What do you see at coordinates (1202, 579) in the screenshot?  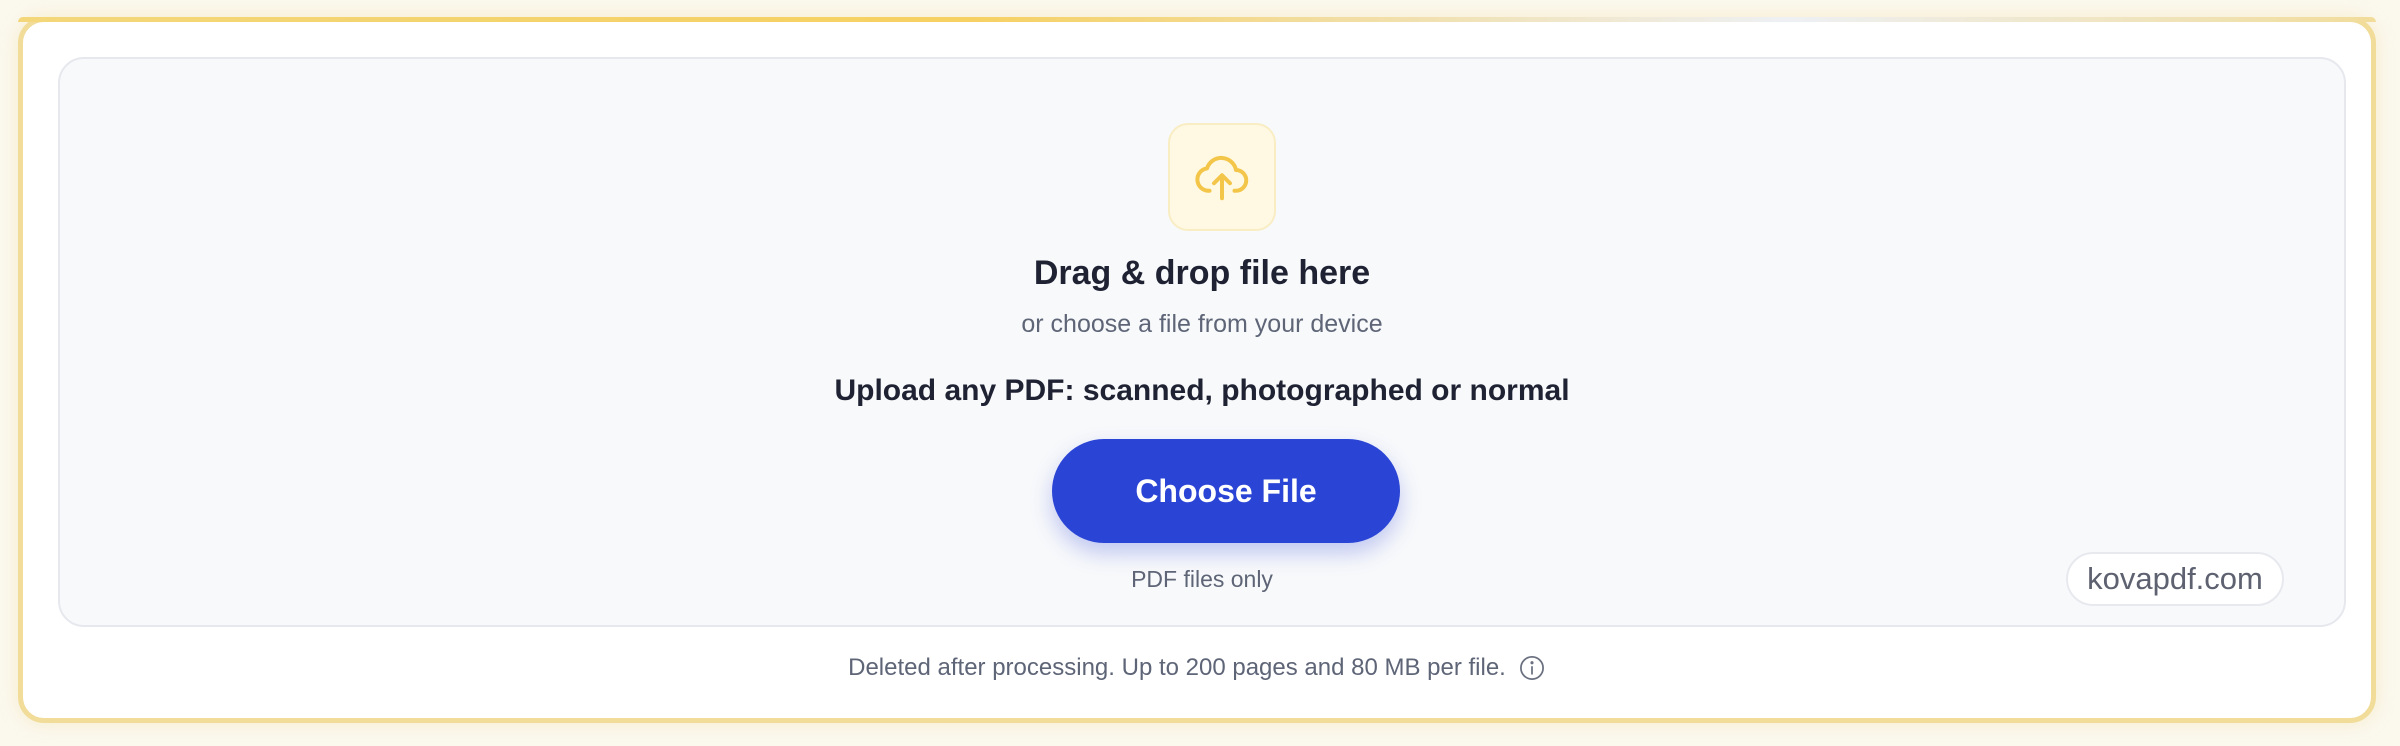 I see `file-type-note: PDF files only` at bounding box center [1202, 579].